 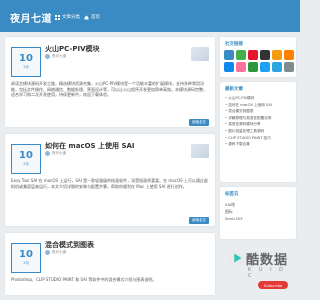 I want to click on nav-item-home: 首页, so click(x=92, y=17).